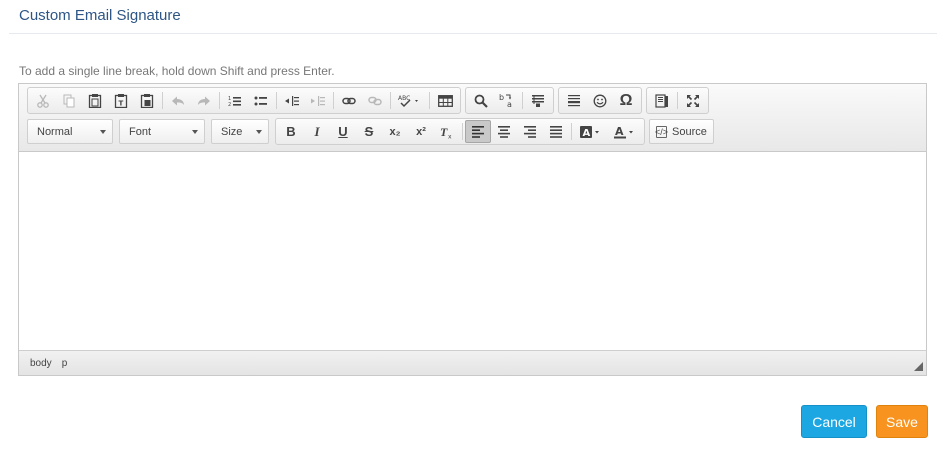  I want to click on source-icon: </>, so click(662, 131).